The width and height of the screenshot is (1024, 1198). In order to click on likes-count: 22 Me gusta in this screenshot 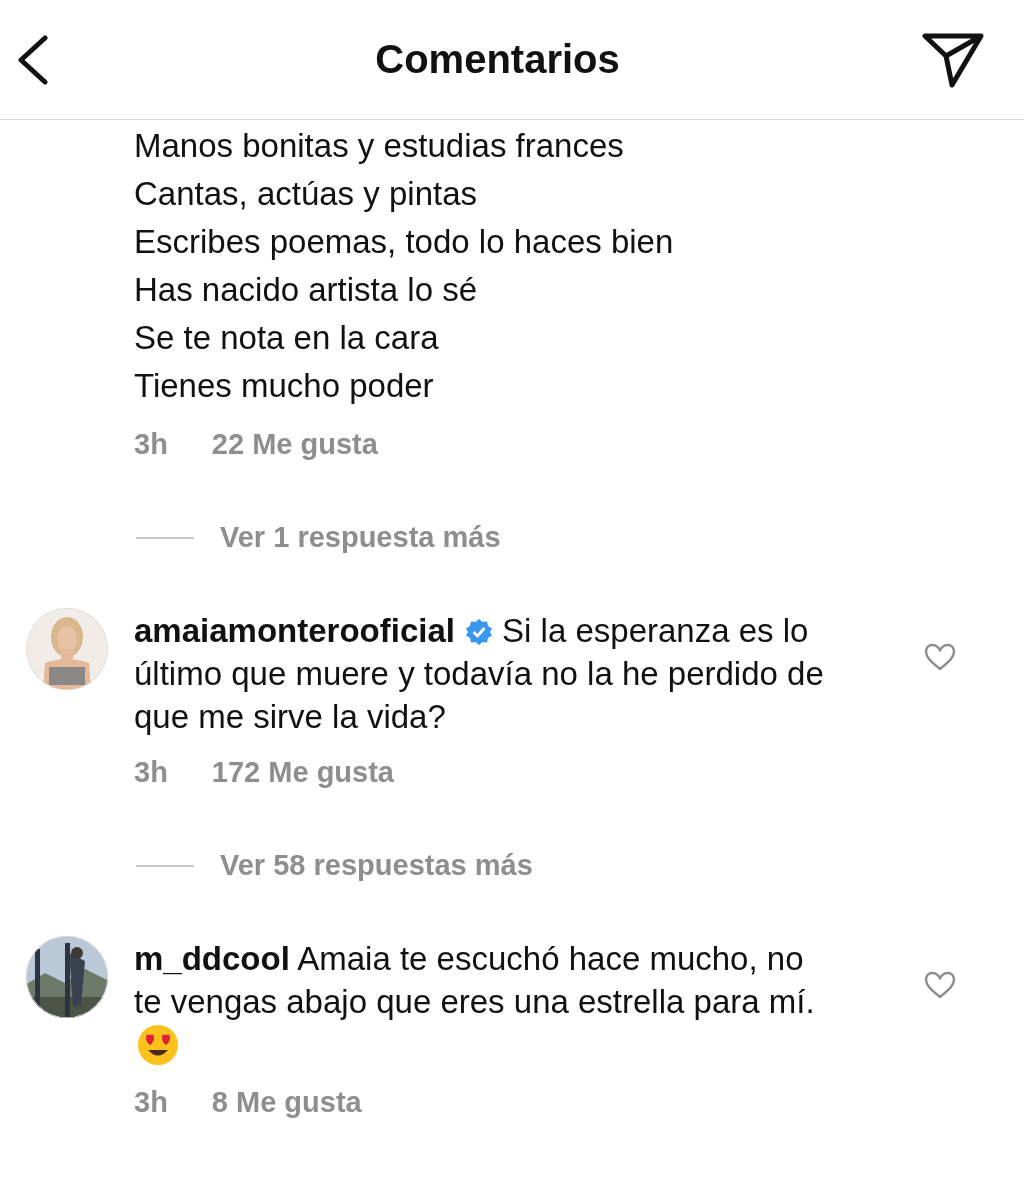, I will do `click(294, 444)`.